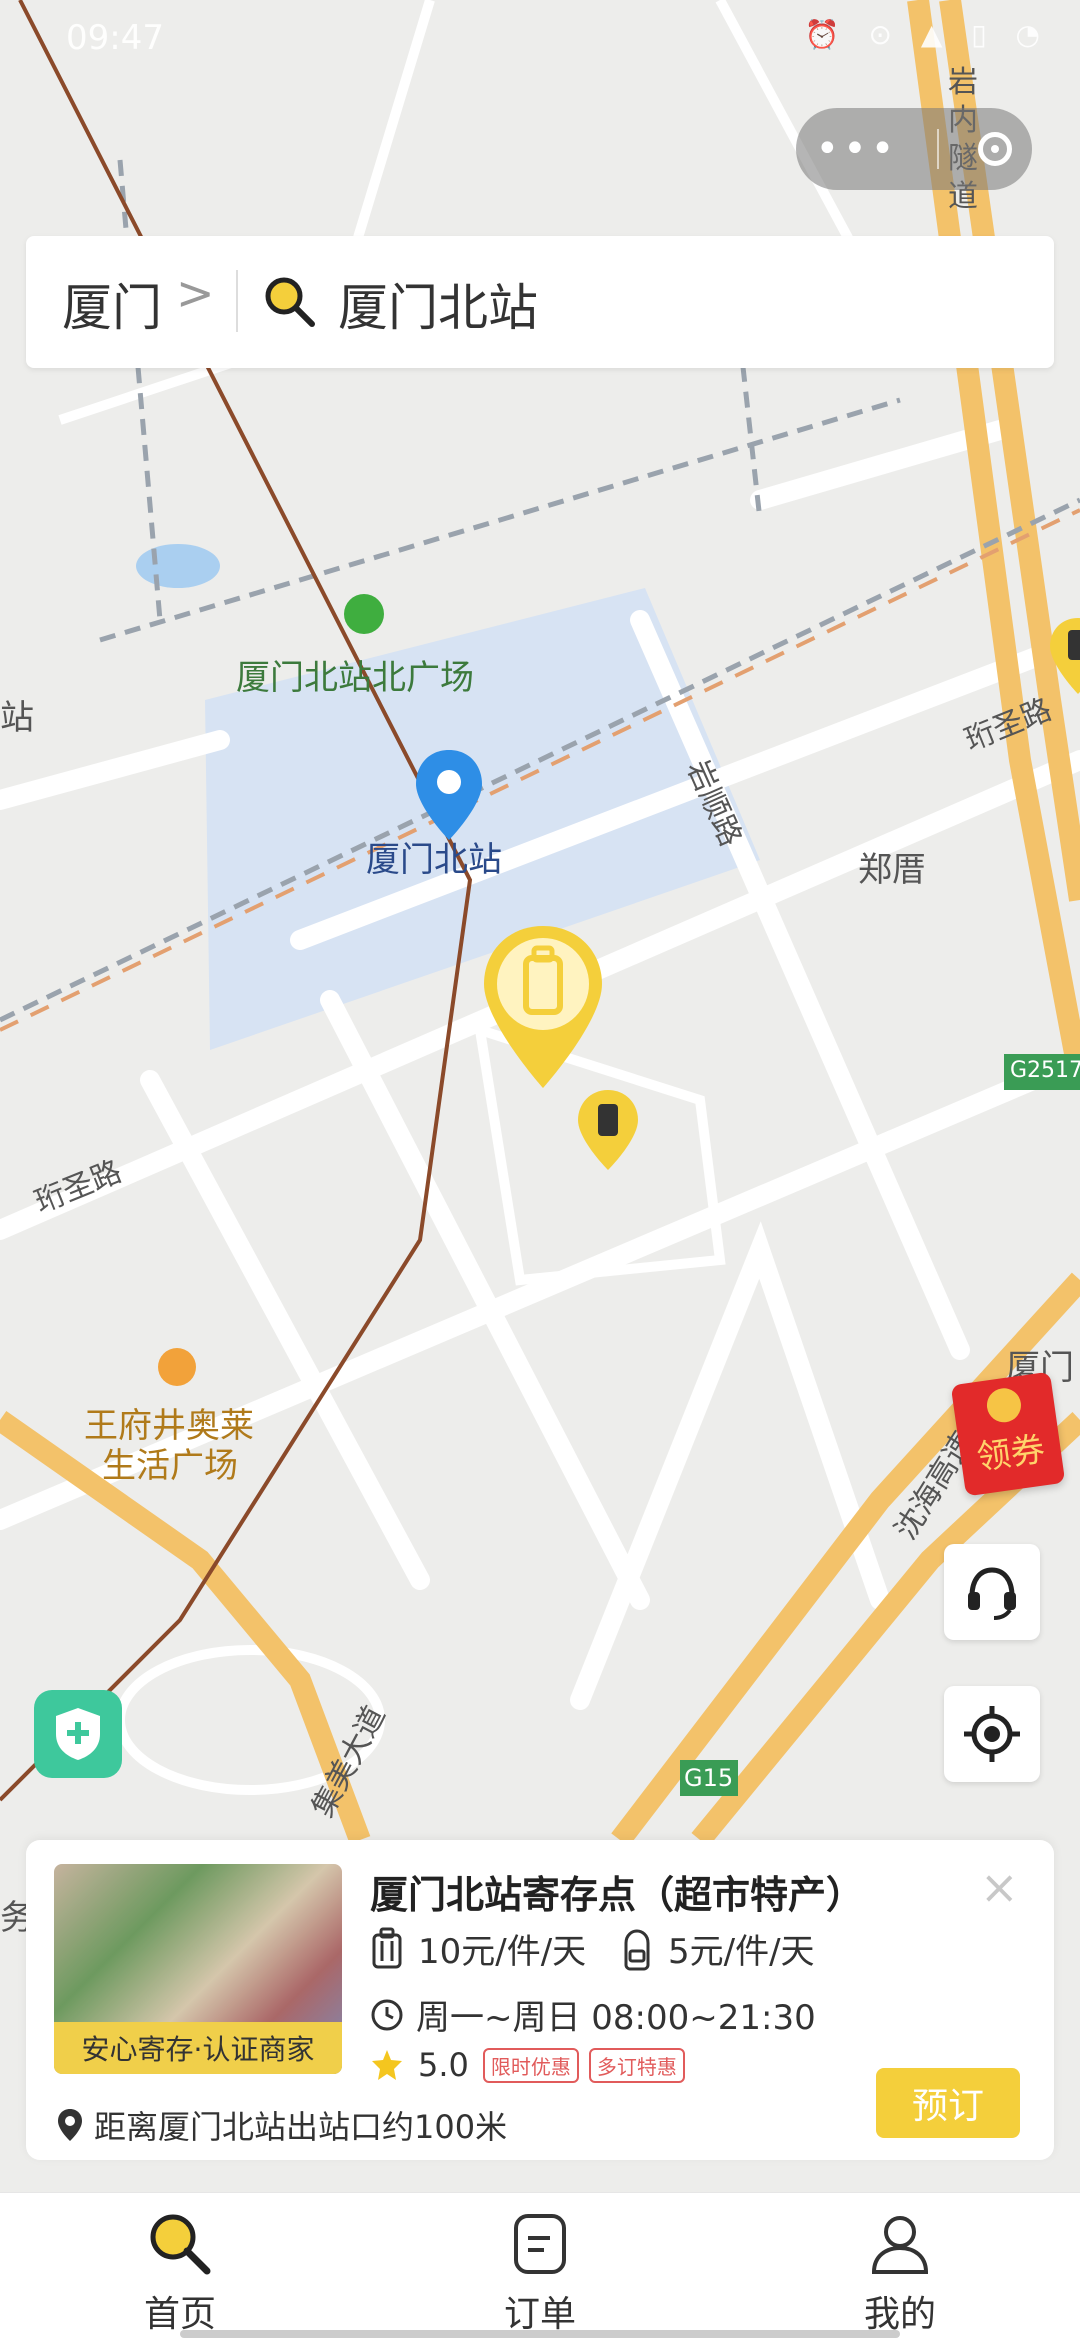 The image size is (1080, 2341). What do you see at coordinates (355, 678) in the screenshot?
I see `label-station-plaza: 厦门北站北广场` at bounding box center [355, 678].